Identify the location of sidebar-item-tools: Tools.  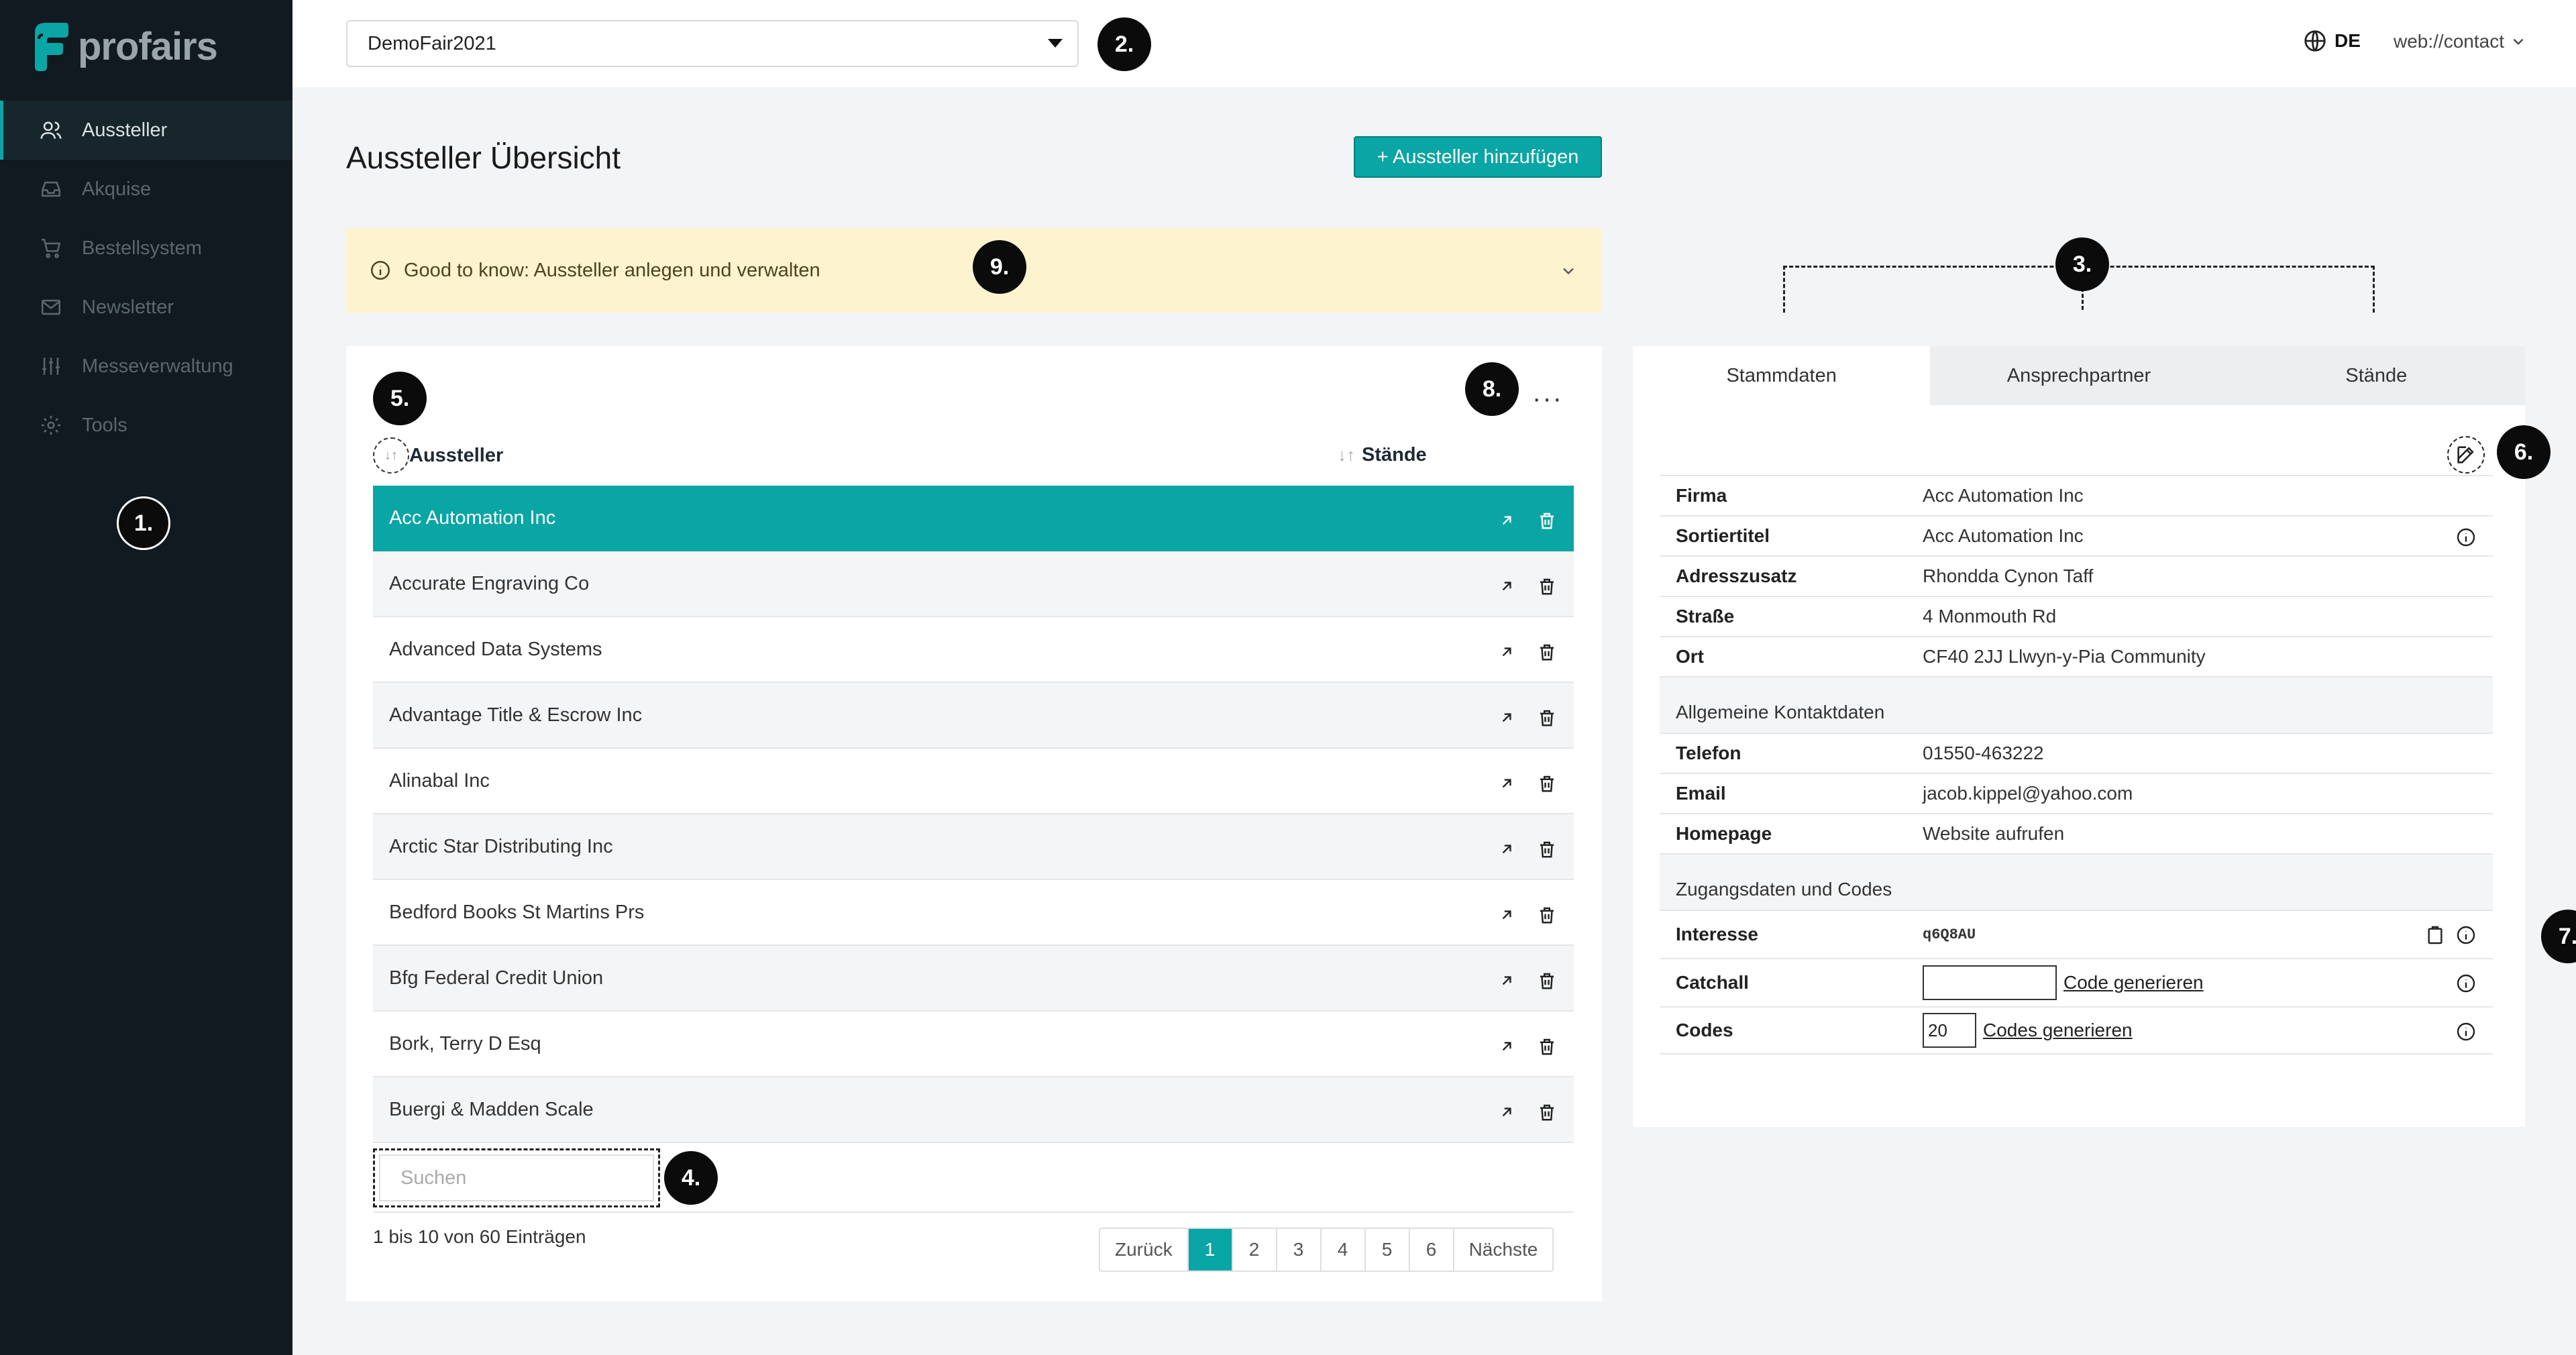
(146, 425).